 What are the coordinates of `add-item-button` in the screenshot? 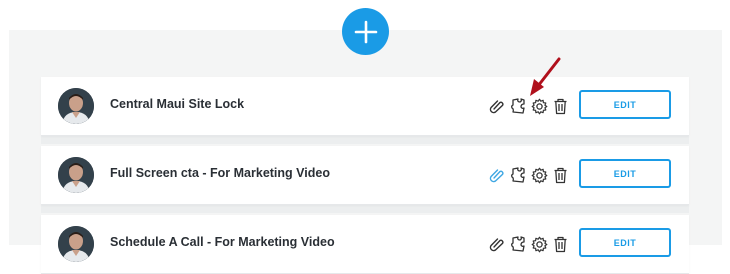 It's located at (365, 31).